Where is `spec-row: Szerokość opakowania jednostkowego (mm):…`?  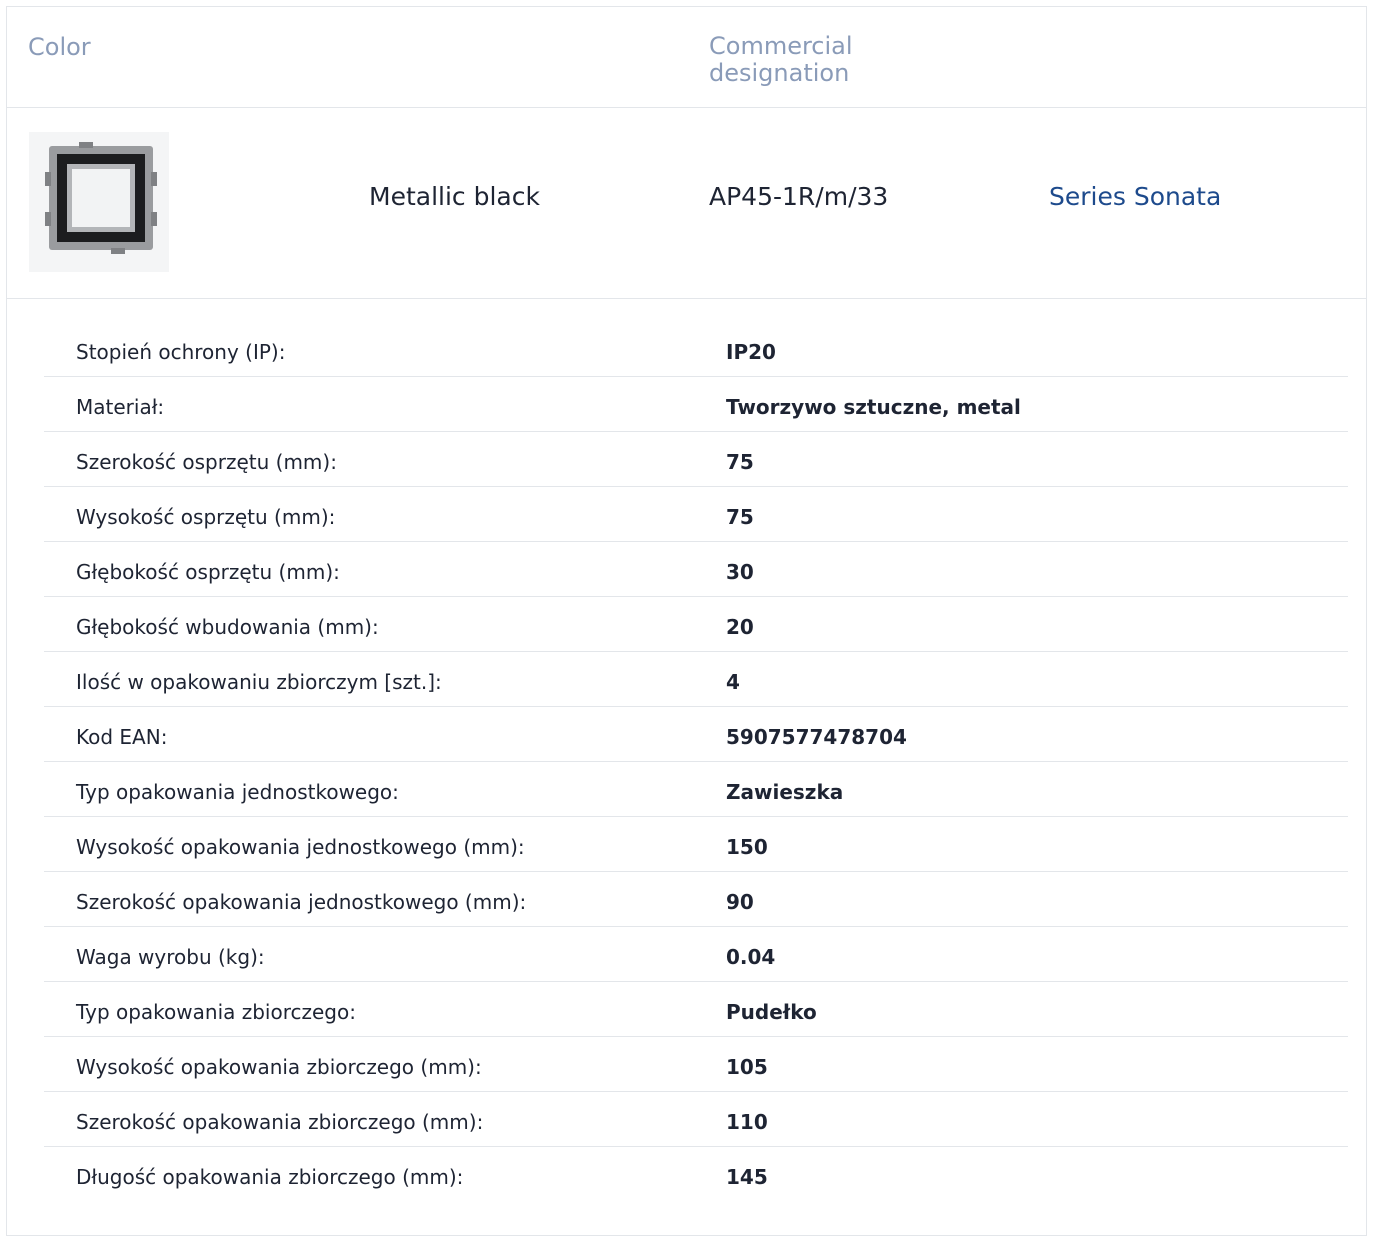
spec-row: Szerokość opakowania jednostkowego (mm):… is located at coordinates (696, 899).